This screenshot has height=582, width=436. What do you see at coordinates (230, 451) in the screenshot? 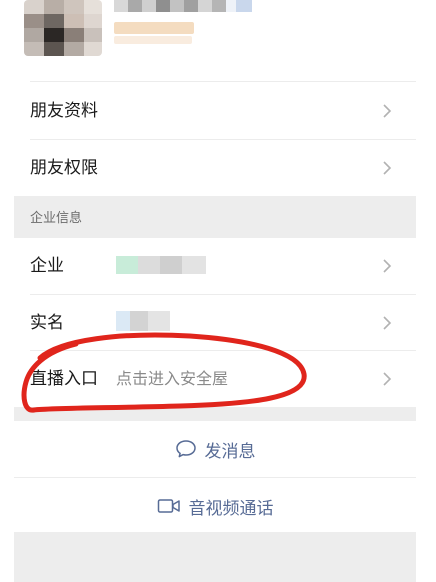
I see `send-message-label: 发消息` at bounding box center [230, 451].